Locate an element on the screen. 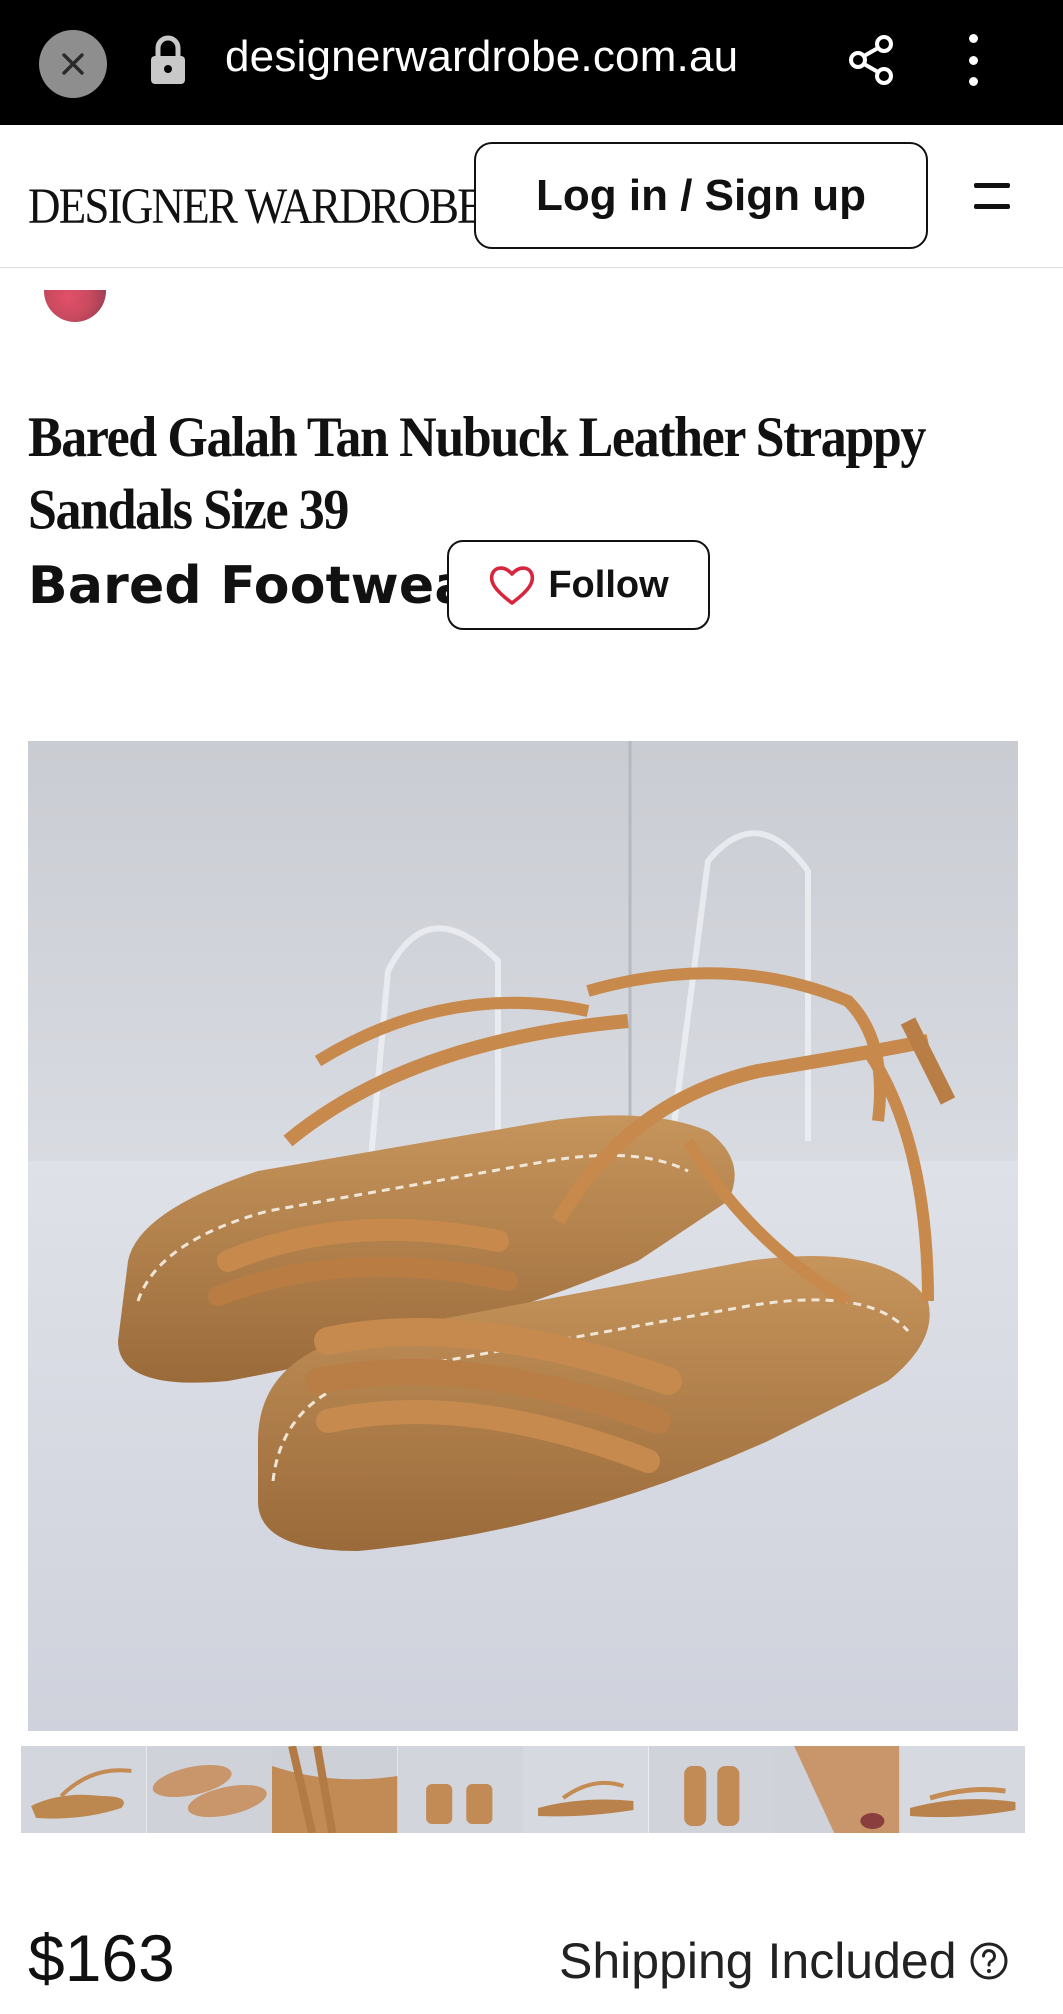 Image resolution: width=1063 pixels, height=2014 pixels. site-logo: DESIGNER WARDROBE is located at coordinates (256, 206).